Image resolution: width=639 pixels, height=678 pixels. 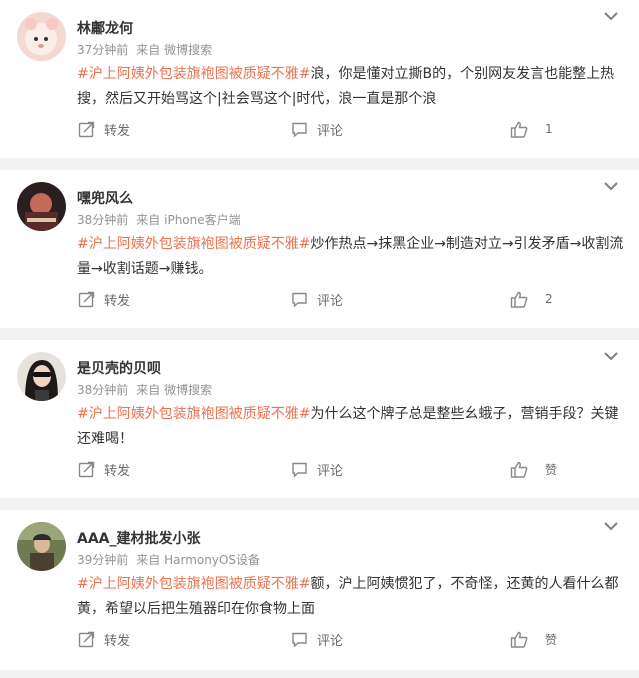 I want to click on timestamp: 37分钟前, so click(x=103, y=50).